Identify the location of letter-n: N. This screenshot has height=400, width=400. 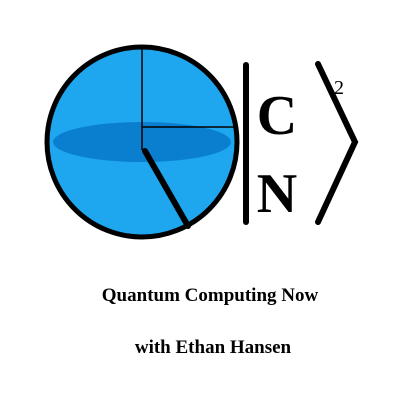
(277, 194).